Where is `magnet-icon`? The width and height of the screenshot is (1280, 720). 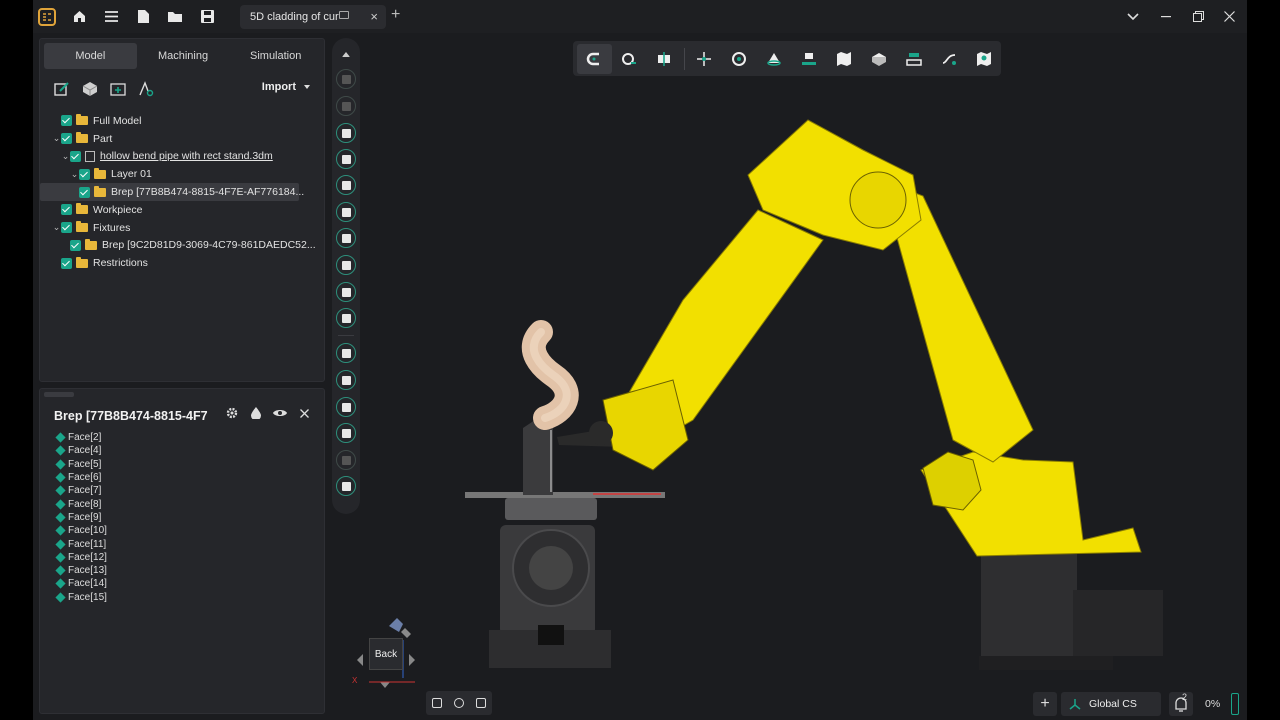
magnet-icon is located at coordinates (594, 58).